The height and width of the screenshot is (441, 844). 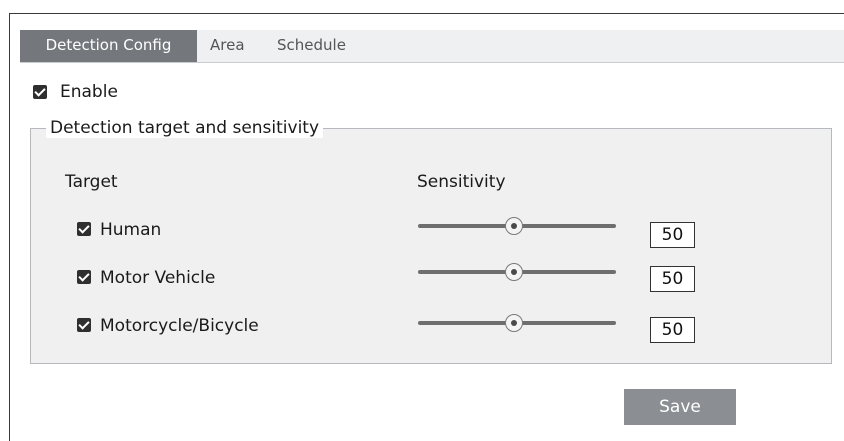 I want to click on motorcycle-bicycle-checkbox, so click(x=84, y=325).